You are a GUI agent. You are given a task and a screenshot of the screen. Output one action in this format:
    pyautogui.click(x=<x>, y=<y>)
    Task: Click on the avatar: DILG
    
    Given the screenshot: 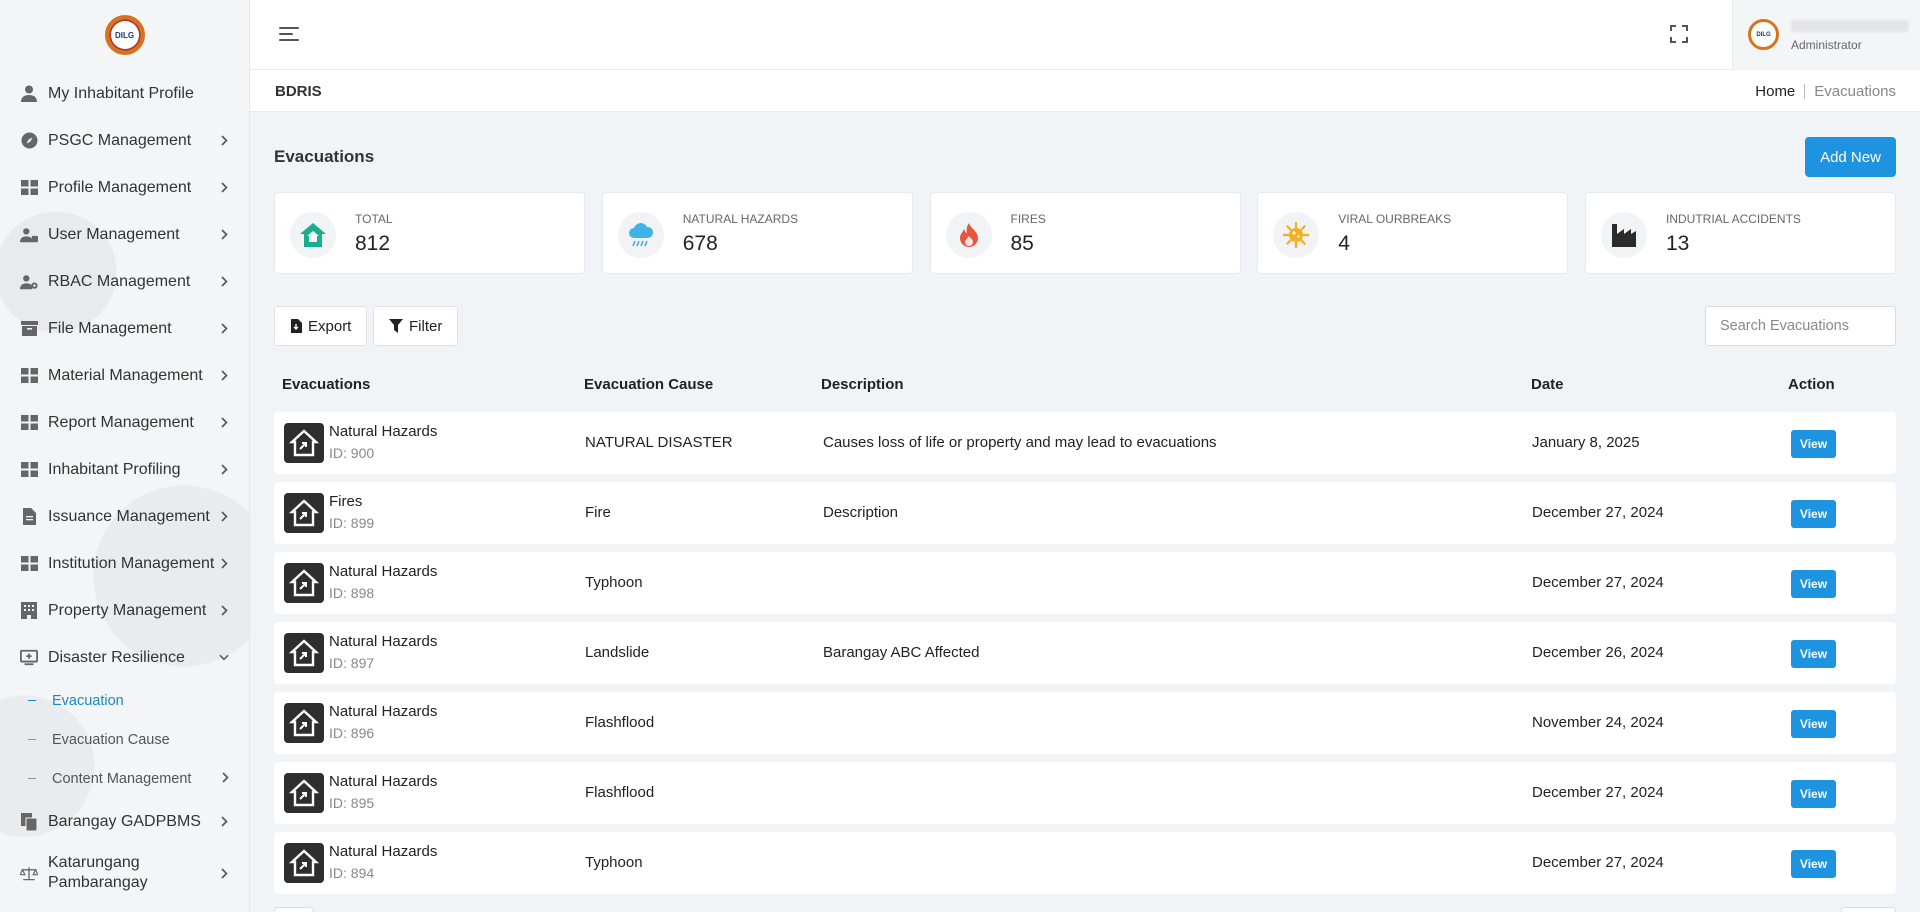 What is the action you would take?
    pyautogui.click(x=1763, y=34)
    